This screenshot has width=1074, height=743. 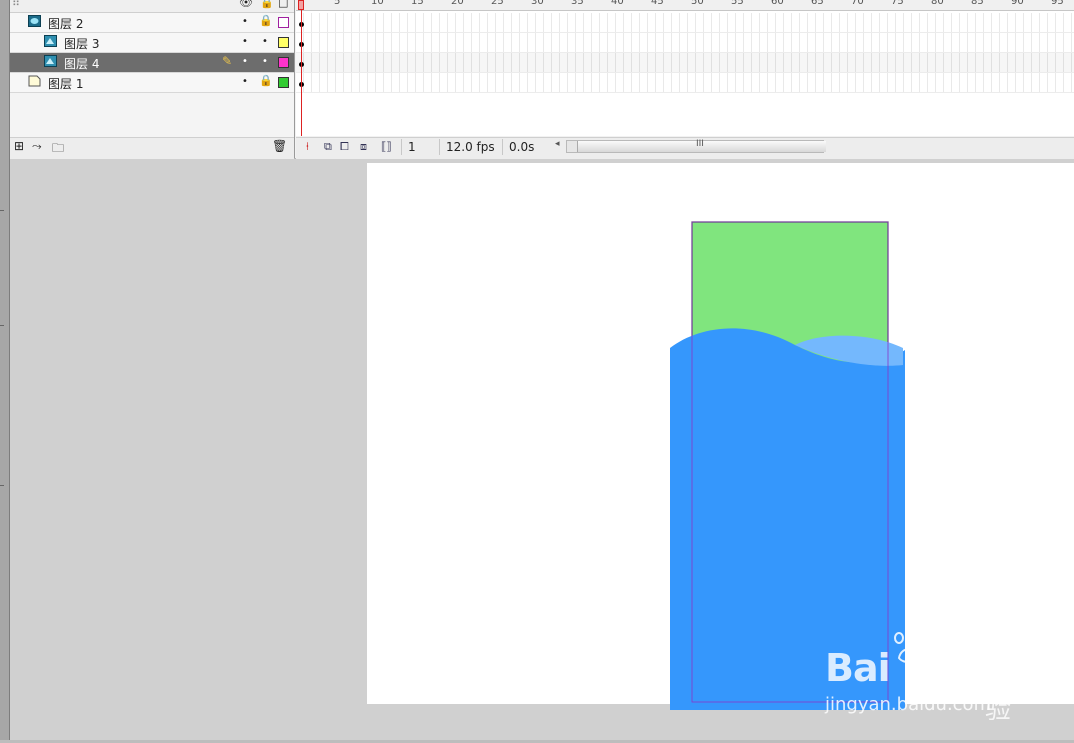 I want to click on ruler-number: 25, so click(x=497, y=3).